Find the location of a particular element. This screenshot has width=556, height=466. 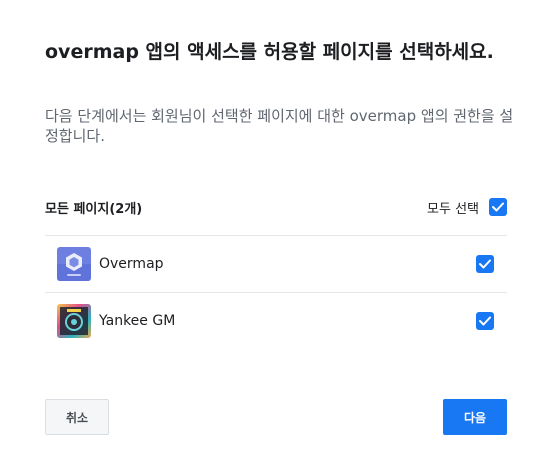

page-list-header: 모든 페이지(2개) 모두 선택 is located at coordinates (276, 207).